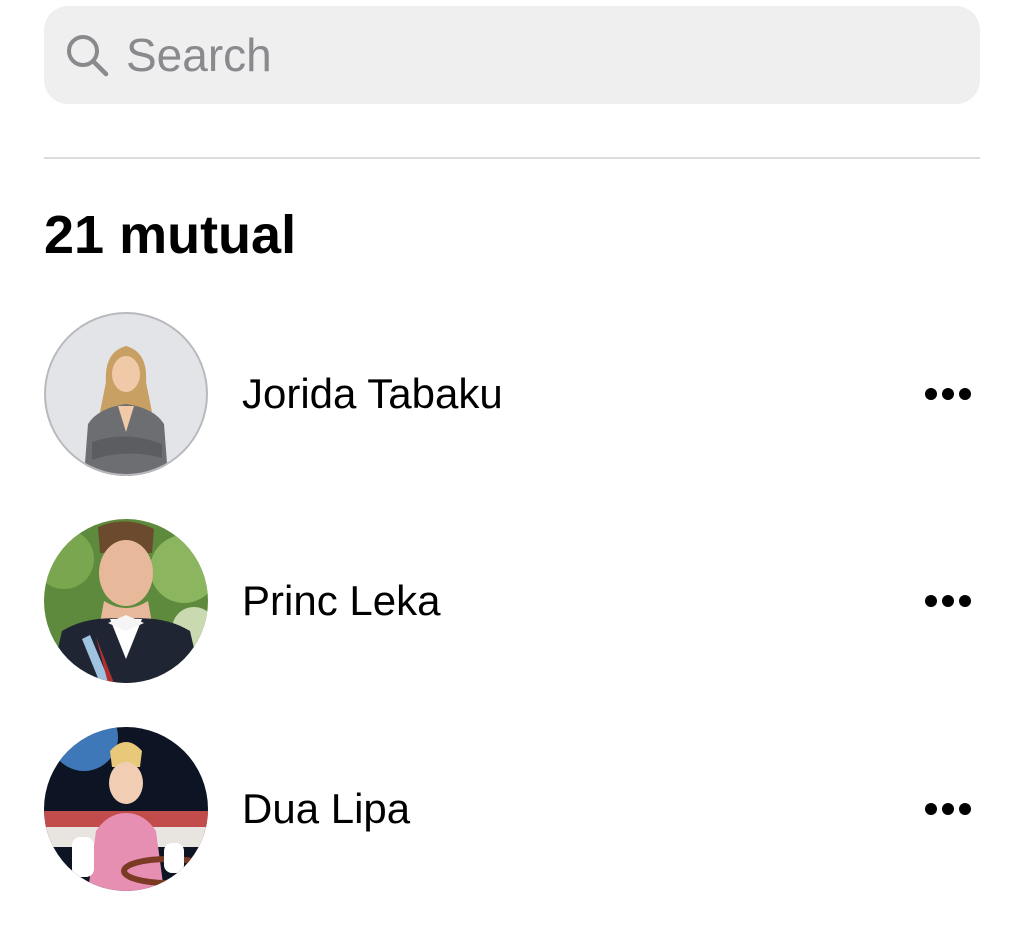 This screenshot has width=1024, height=932. What do you see at coordinates (170, 235) in the screenshot?
I see `section-title: 21 mutual` at bounding box center [170, 235].